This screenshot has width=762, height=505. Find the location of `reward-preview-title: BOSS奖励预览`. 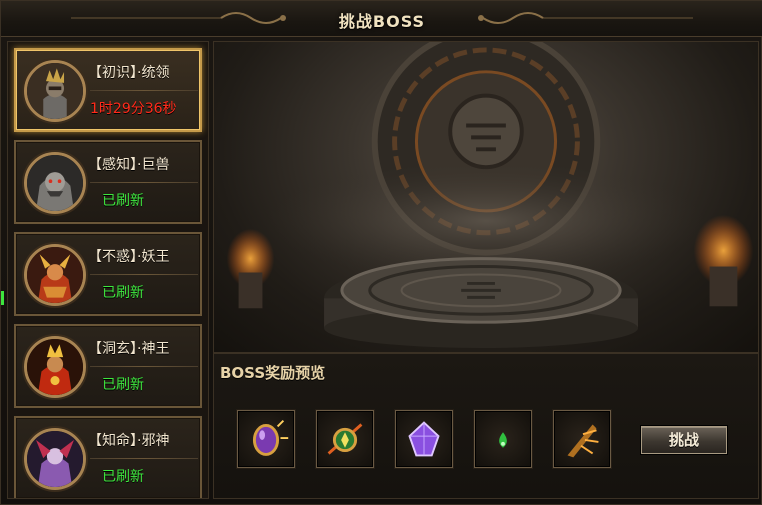

reward-preview-title: BOSS奖励预览 is located at coordinates (273, 373).